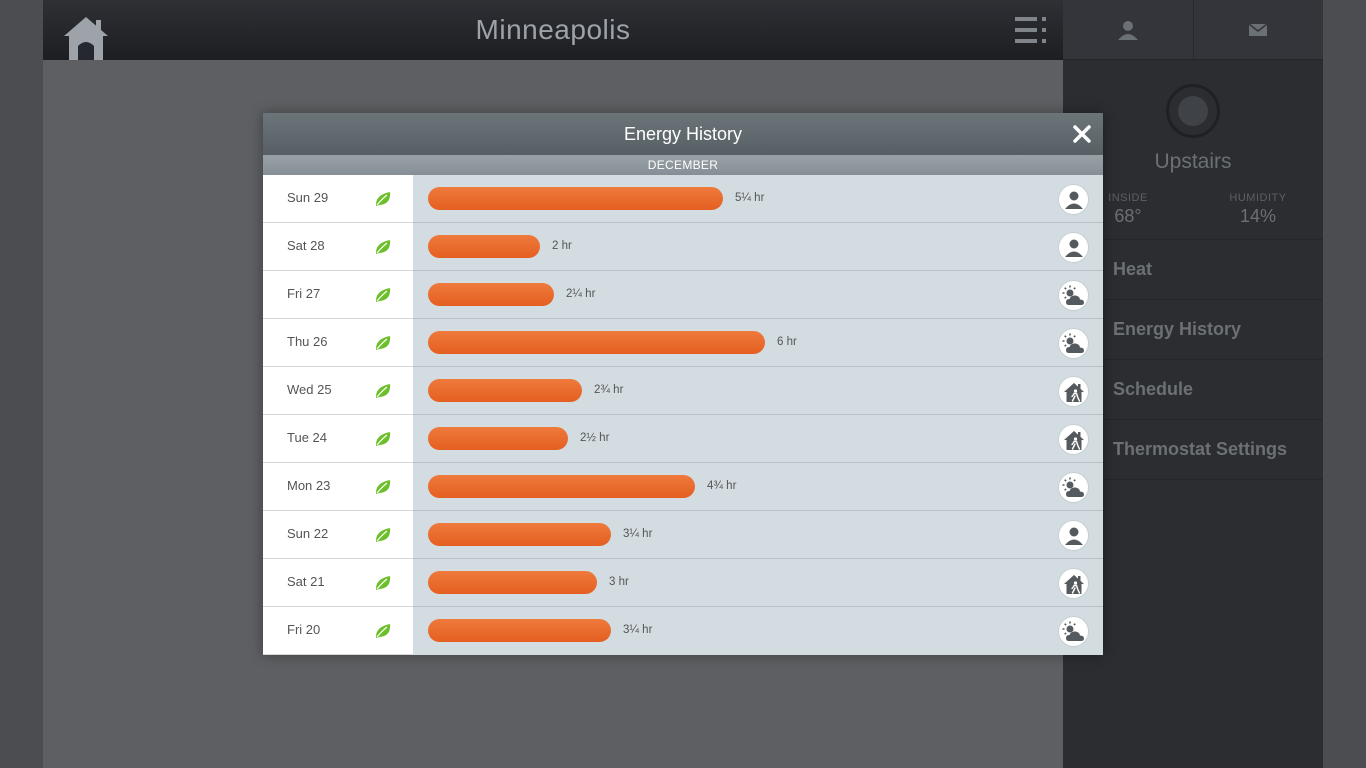 This screenshot has width=1366, height=768. Describe the element at coordinates (338, 295) in the screenshot. I see `day-cell: Fri 27` at that location.